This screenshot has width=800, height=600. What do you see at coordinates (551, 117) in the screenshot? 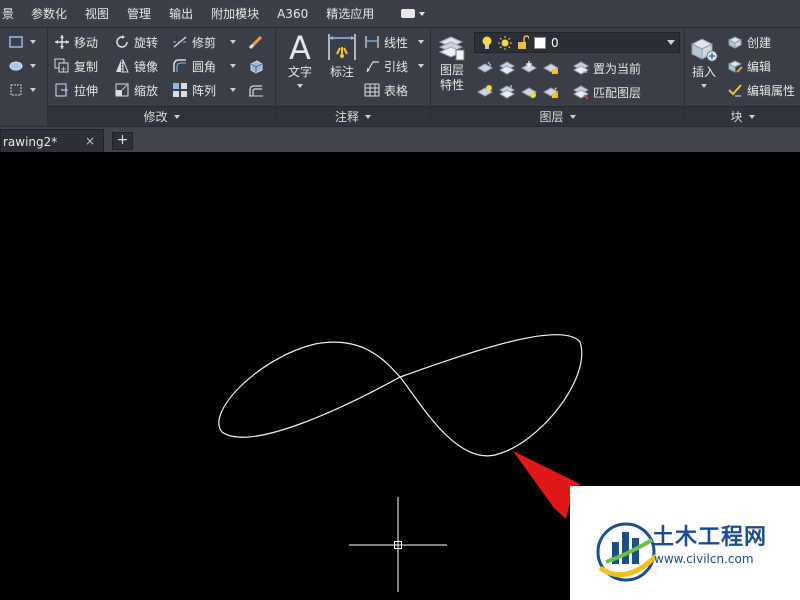
I see `panel-layers-title-text: 图层` at bounding box center [551, 117].